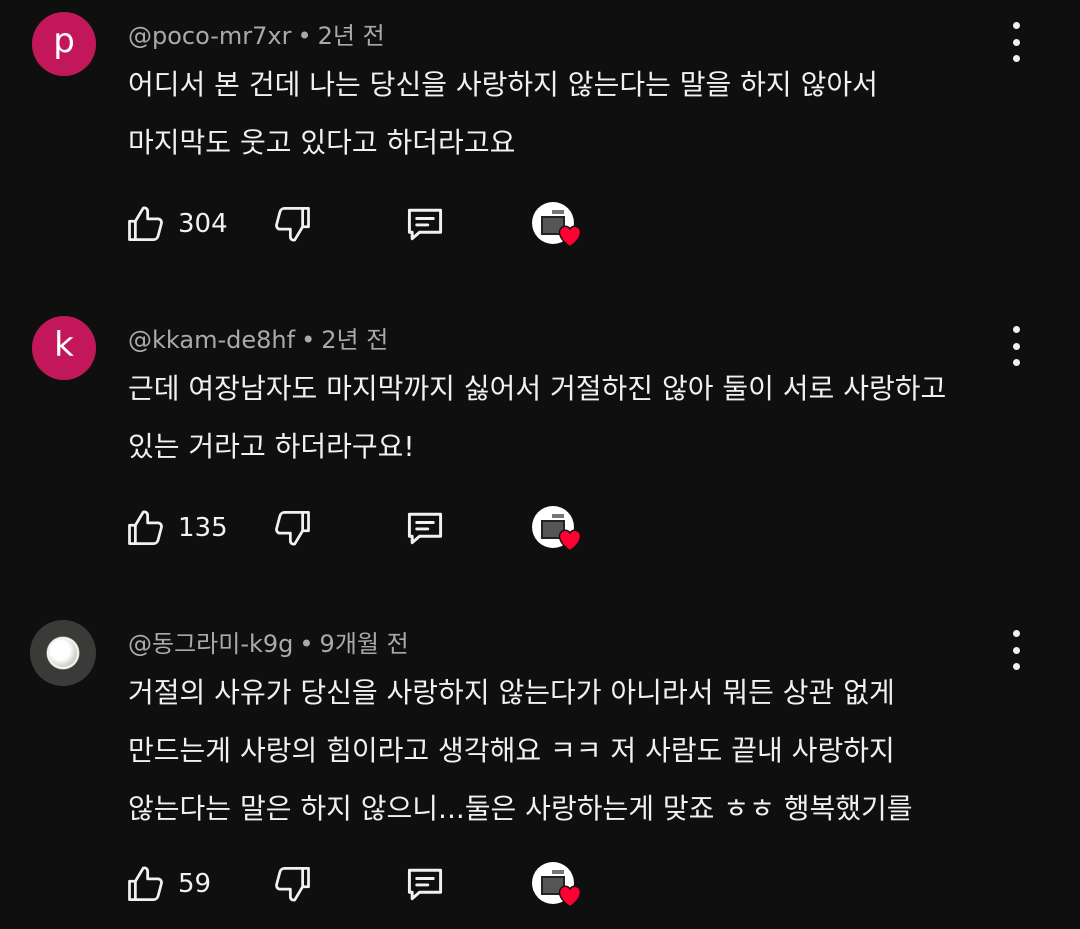  I want to click on comment-meta: @kkam-de8hf • 2년 전, so click(258, 337).